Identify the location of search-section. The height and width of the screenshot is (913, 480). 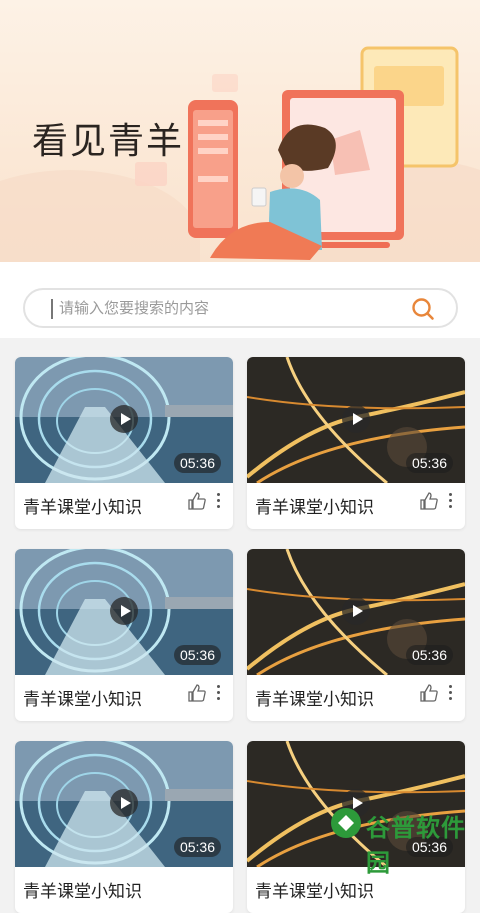
(240, 300).